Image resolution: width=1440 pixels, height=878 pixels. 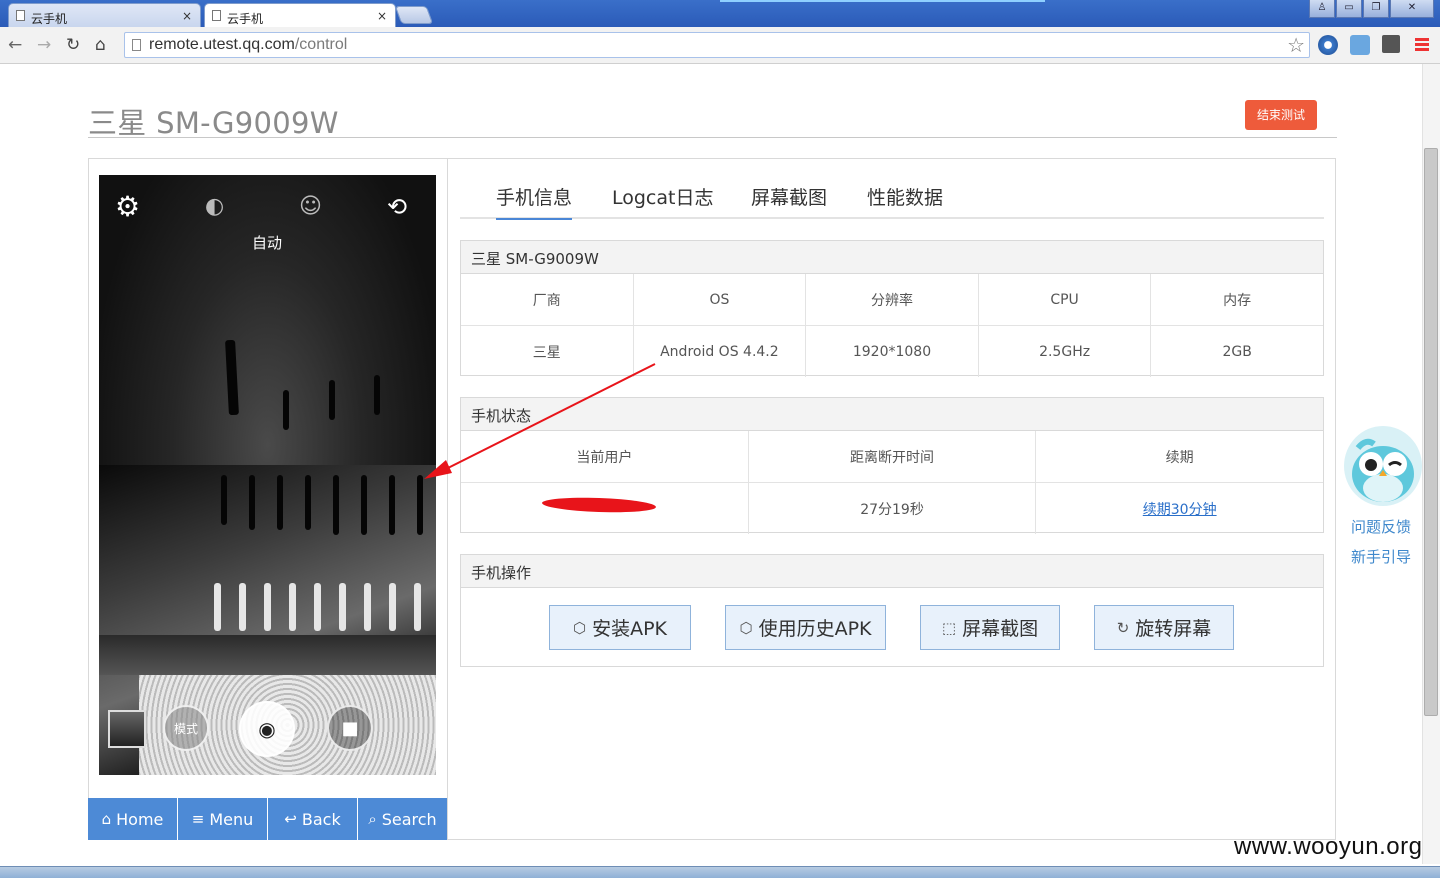 I want to click on feedback-link: 问题反馈, so click(x=1381, y=526).